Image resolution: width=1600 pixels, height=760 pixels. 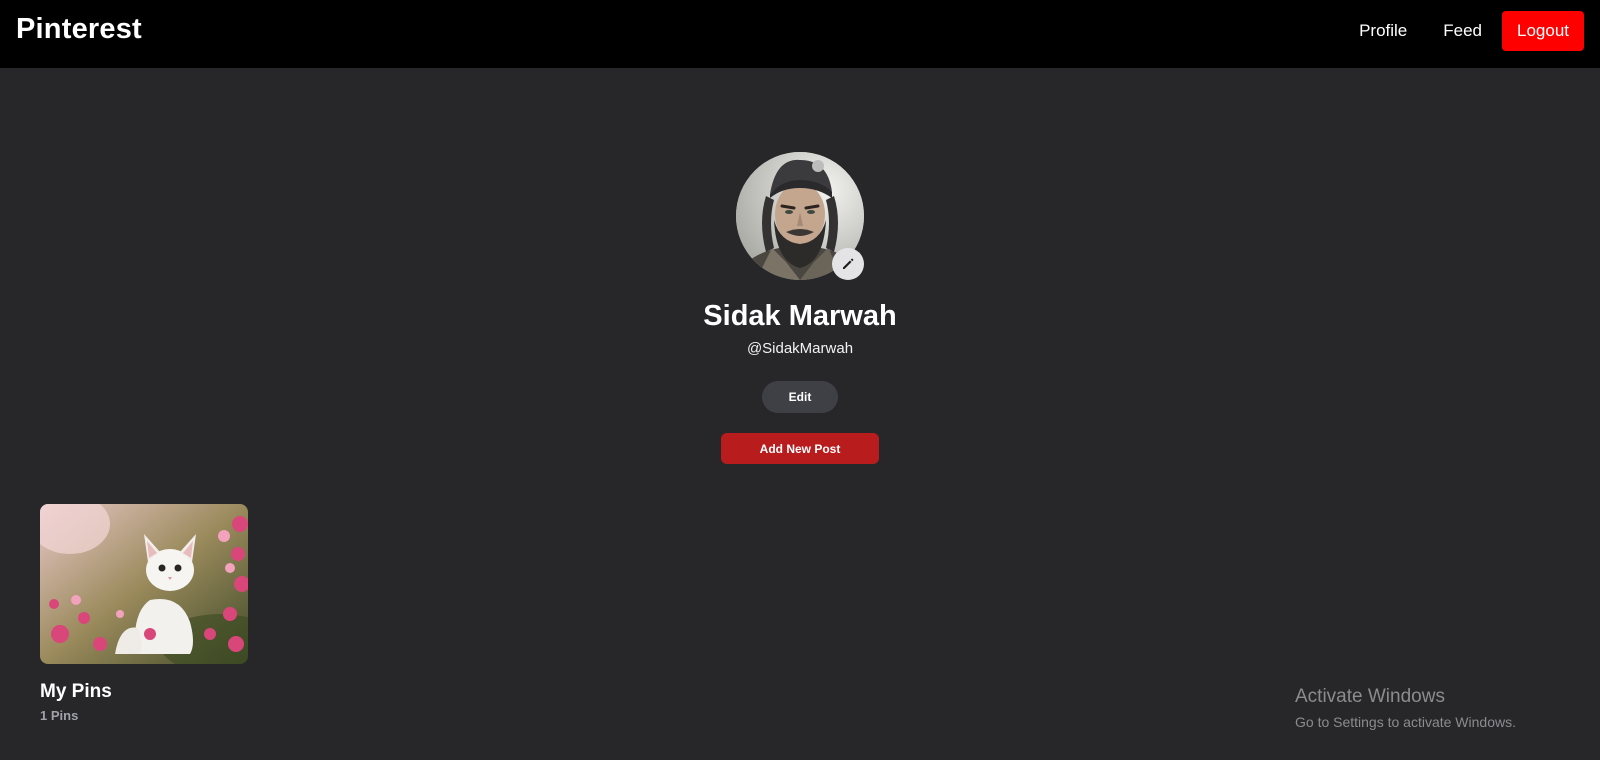 What do you see at coordinates (1370, 696) in the screenshot?
I see `watermark-title: Activate Windows` at bounding box center [1370, 696].